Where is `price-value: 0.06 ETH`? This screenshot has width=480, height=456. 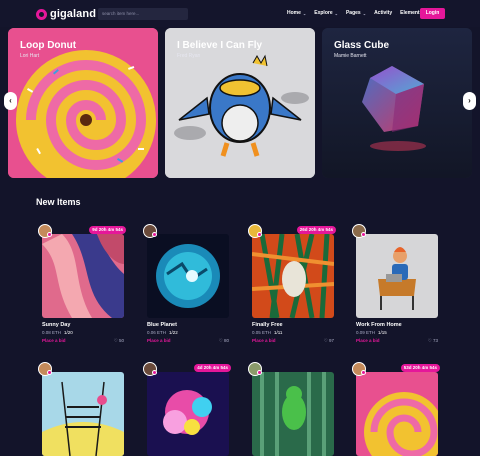
price-value: 0.06 ETH is located at coordinates (157, 332).